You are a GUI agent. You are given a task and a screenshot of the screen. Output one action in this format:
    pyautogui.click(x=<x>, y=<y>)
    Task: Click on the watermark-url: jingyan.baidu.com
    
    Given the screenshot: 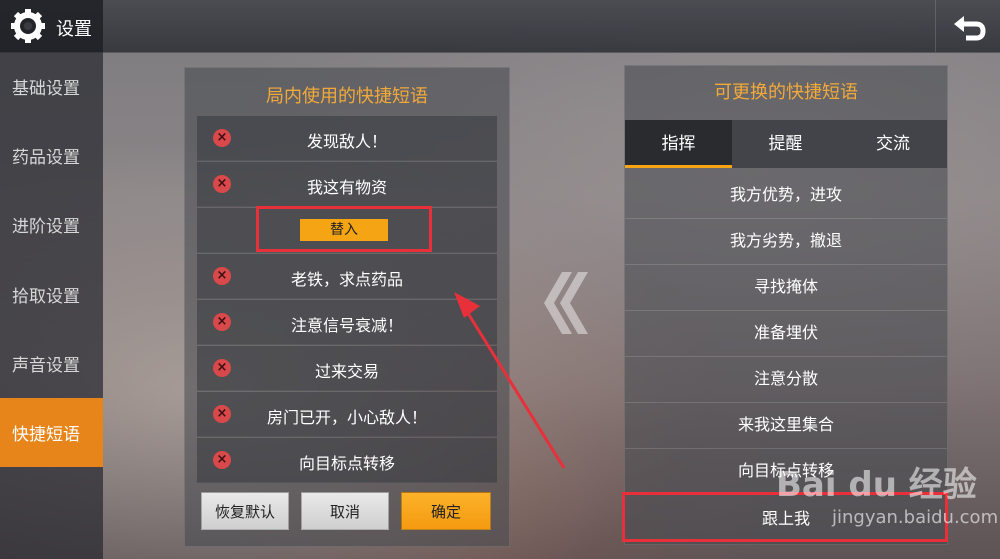 What is the action you would take?
    pyautogui.click(x=915, y=517)
    